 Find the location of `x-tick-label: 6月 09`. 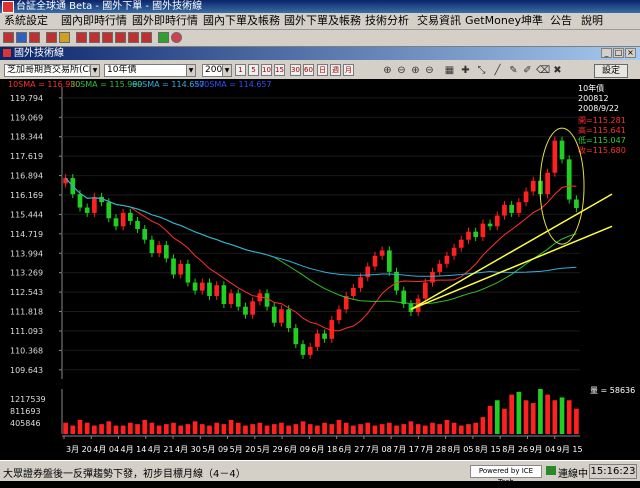

x-tick-label: 6月 09 is located at coordinates (297, 449).